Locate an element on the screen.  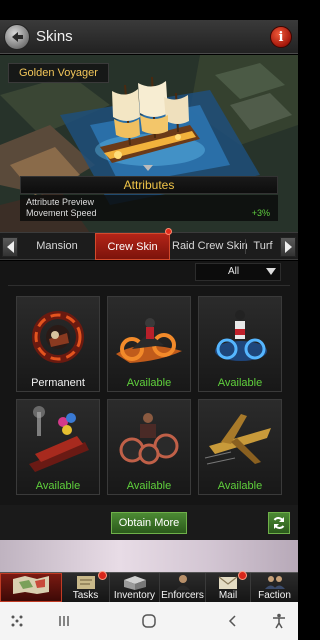
system-navigation-bar is located at coordinates (149, 621).